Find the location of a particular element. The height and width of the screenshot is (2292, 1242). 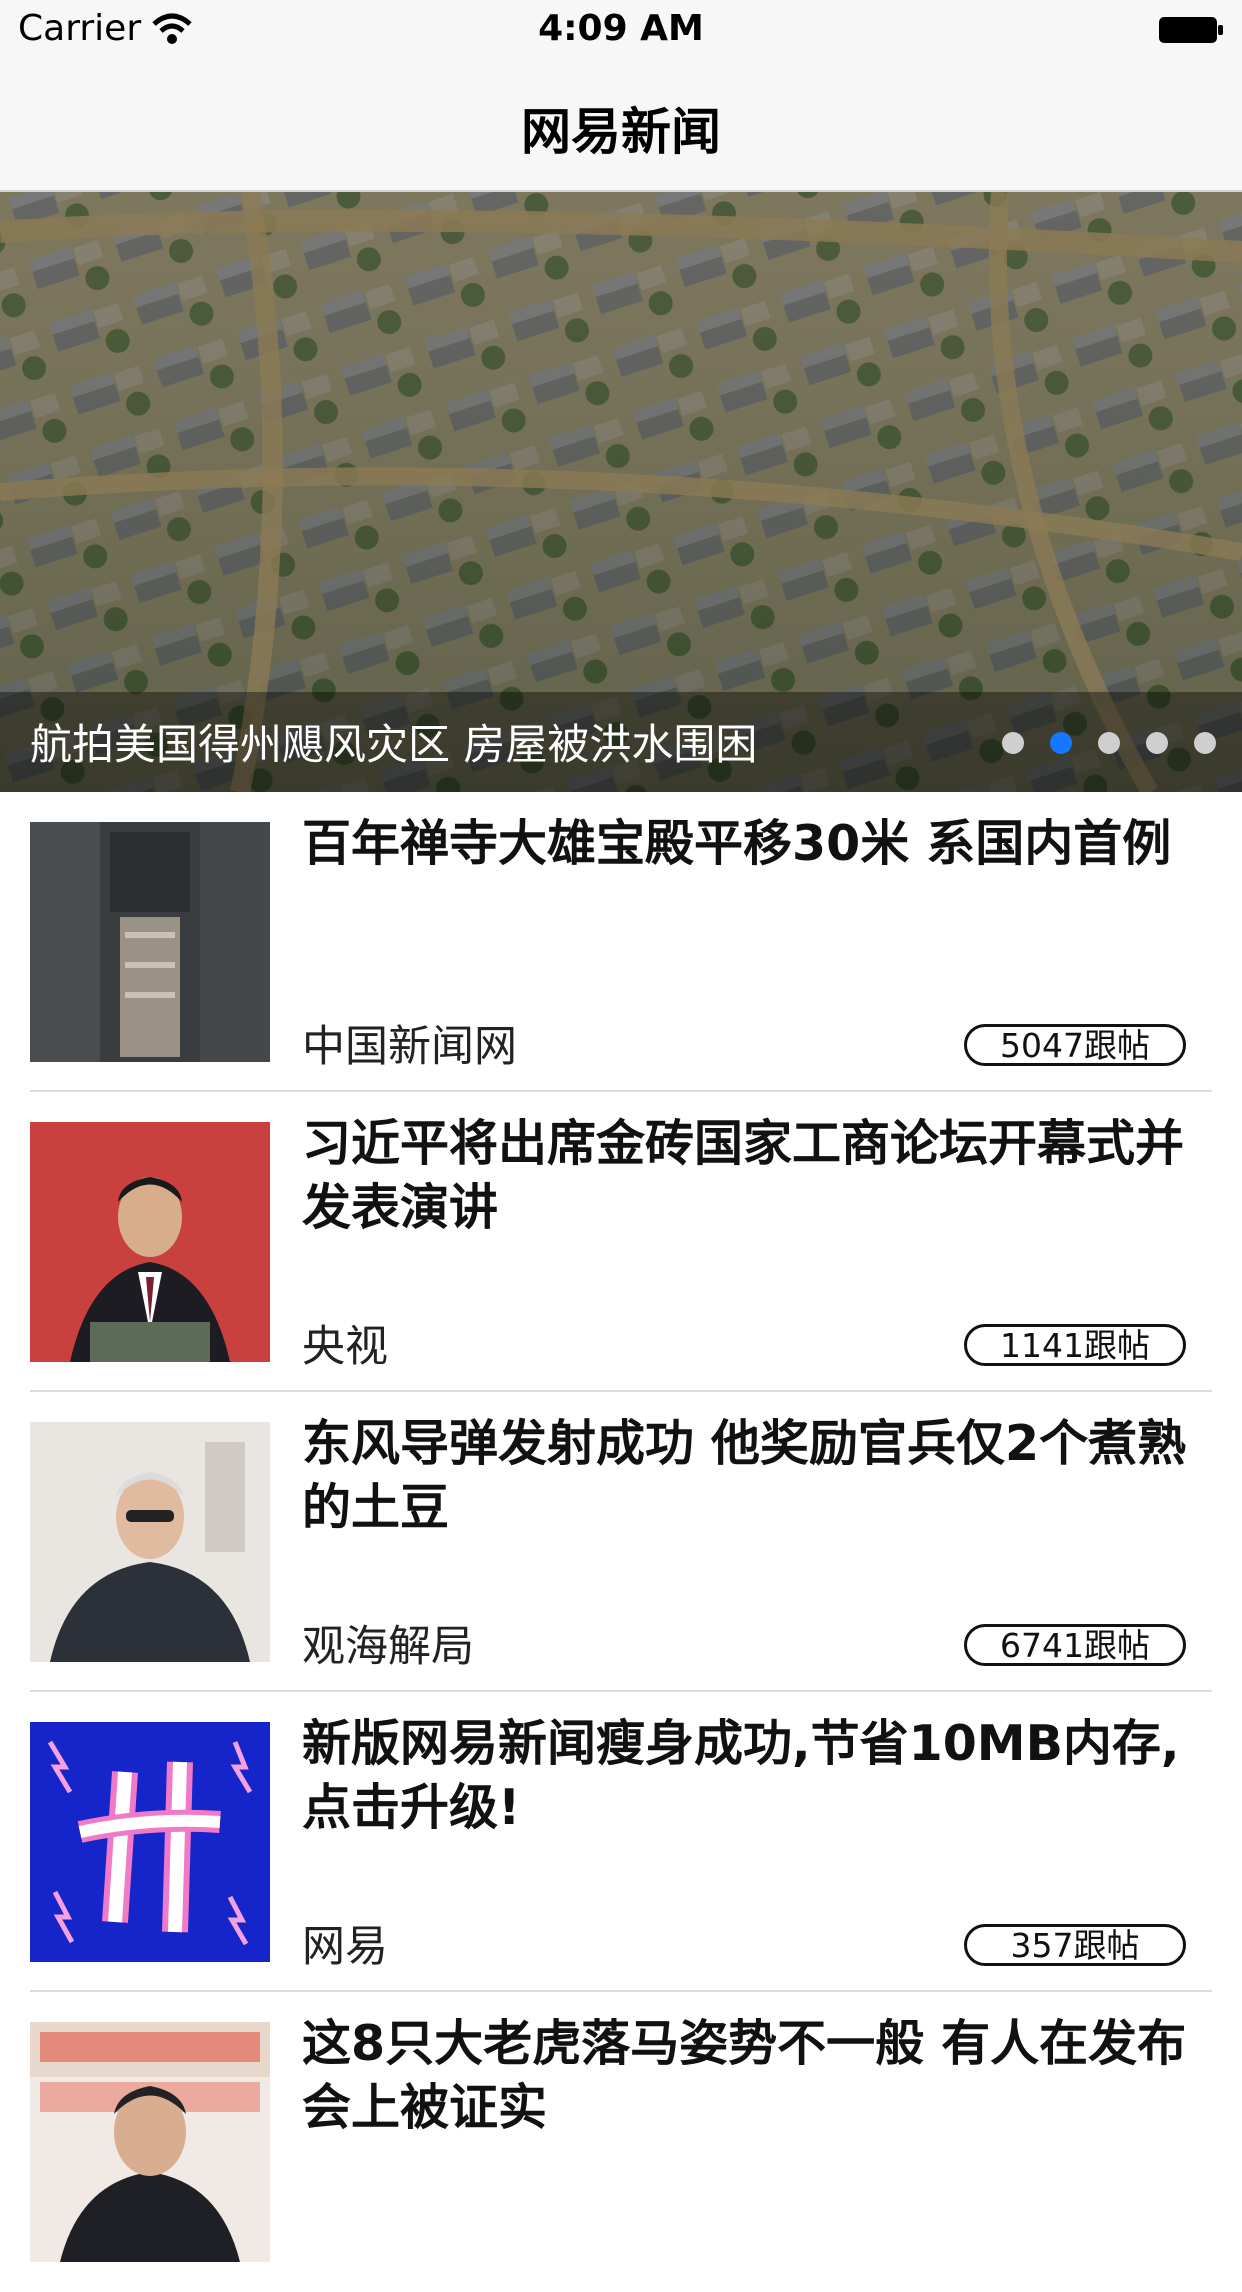

page-indicator is located at coordinates (1109, 743).